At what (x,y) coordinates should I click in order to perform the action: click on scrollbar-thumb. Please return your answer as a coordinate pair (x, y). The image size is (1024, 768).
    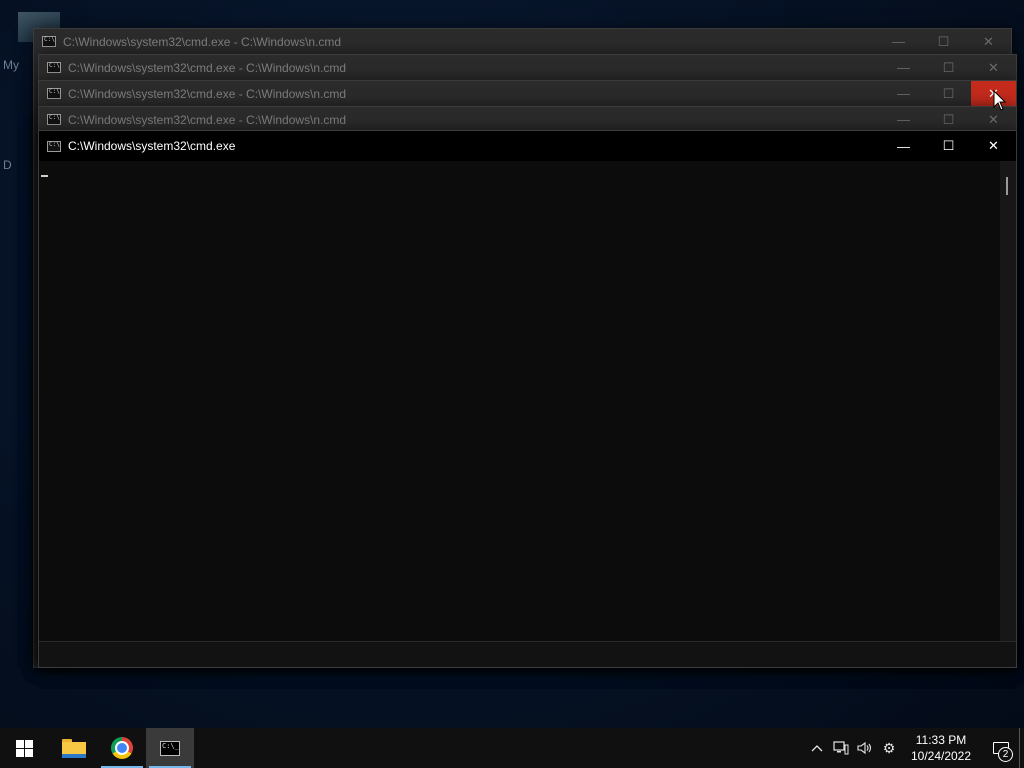
    Looking at the image, I should click on (1007, 186).